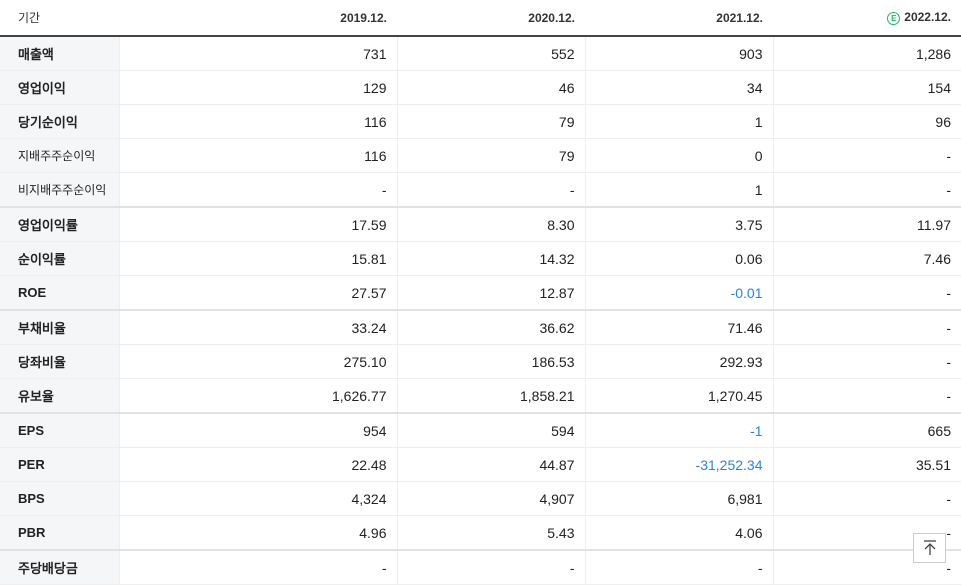  I want to click on row-label: 유보율, so click(59, 396).